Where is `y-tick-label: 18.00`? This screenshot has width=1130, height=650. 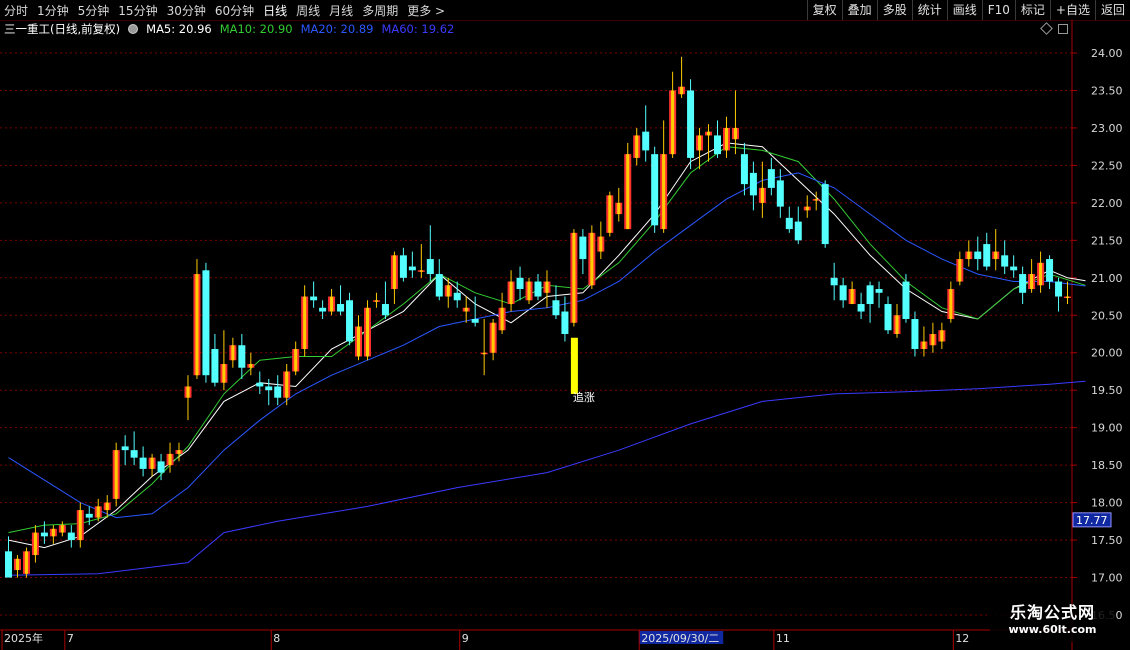
y-tick-label: 18.00 is located at coordinates (1107, 503).